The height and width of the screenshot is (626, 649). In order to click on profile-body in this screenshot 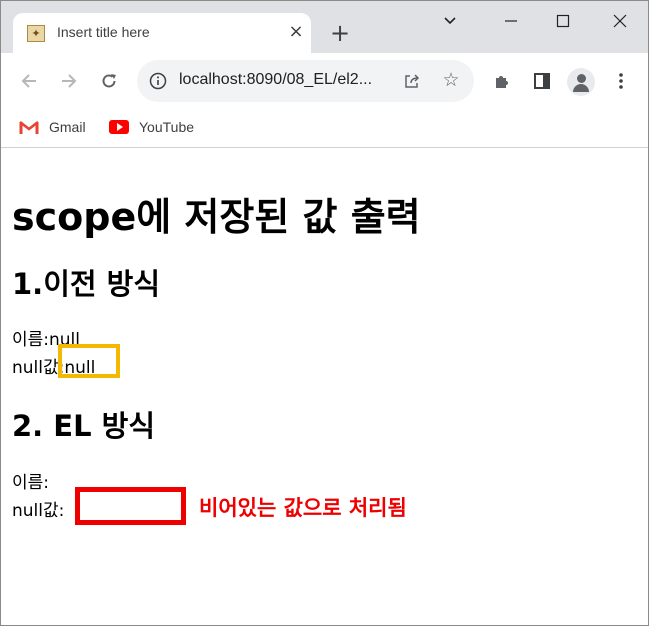, I will do `click(581, 88)`.